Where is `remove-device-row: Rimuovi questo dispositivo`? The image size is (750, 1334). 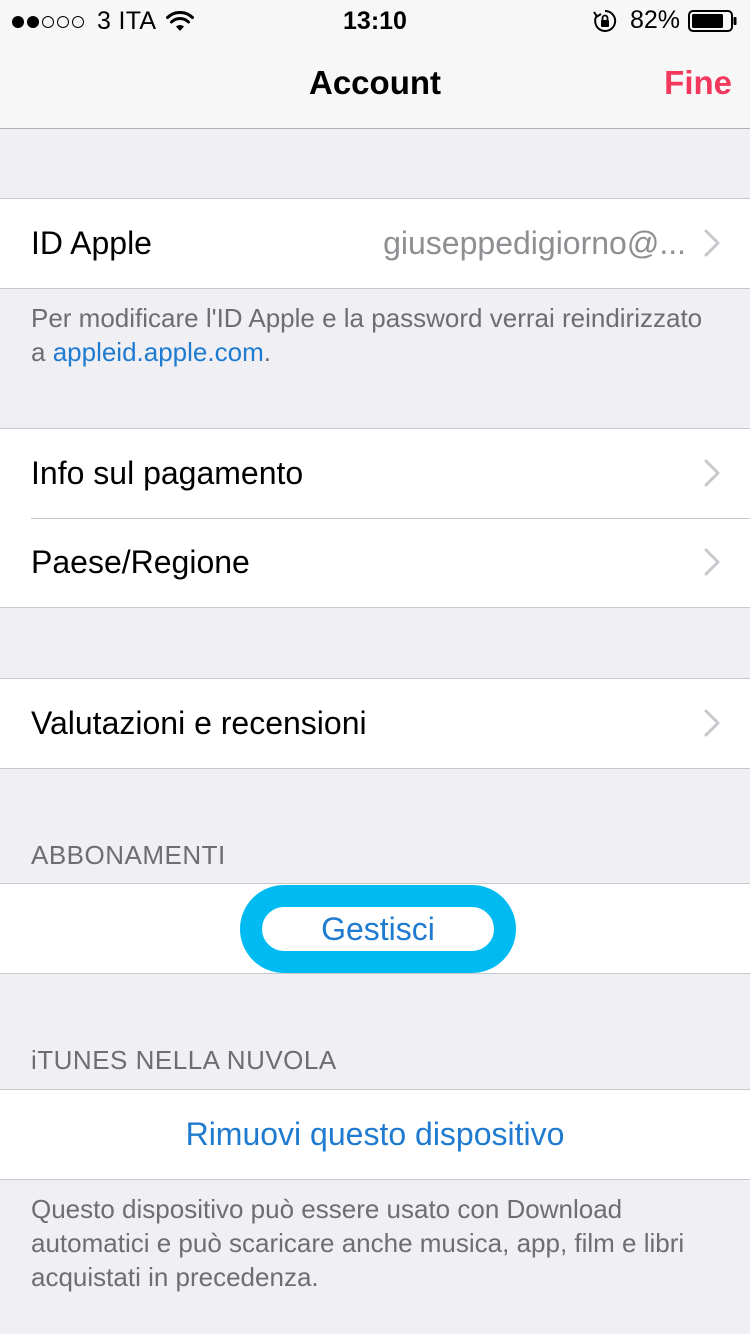 remove-device-row: Rimuovi questo dispositivo is located at coordinates (375, 1134).